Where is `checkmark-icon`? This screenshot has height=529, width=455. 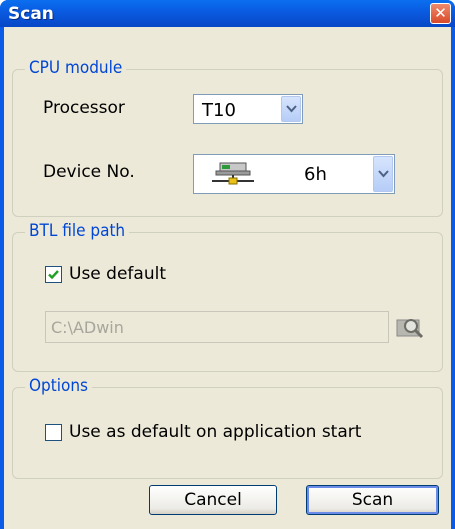 checkmark-icon is located at coordinates (53, 275).